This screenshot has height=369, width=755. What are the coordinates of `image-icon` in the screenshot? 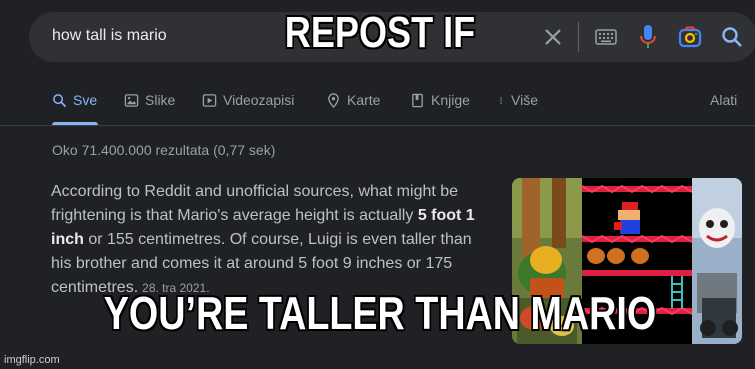 It's located at (131, 100).